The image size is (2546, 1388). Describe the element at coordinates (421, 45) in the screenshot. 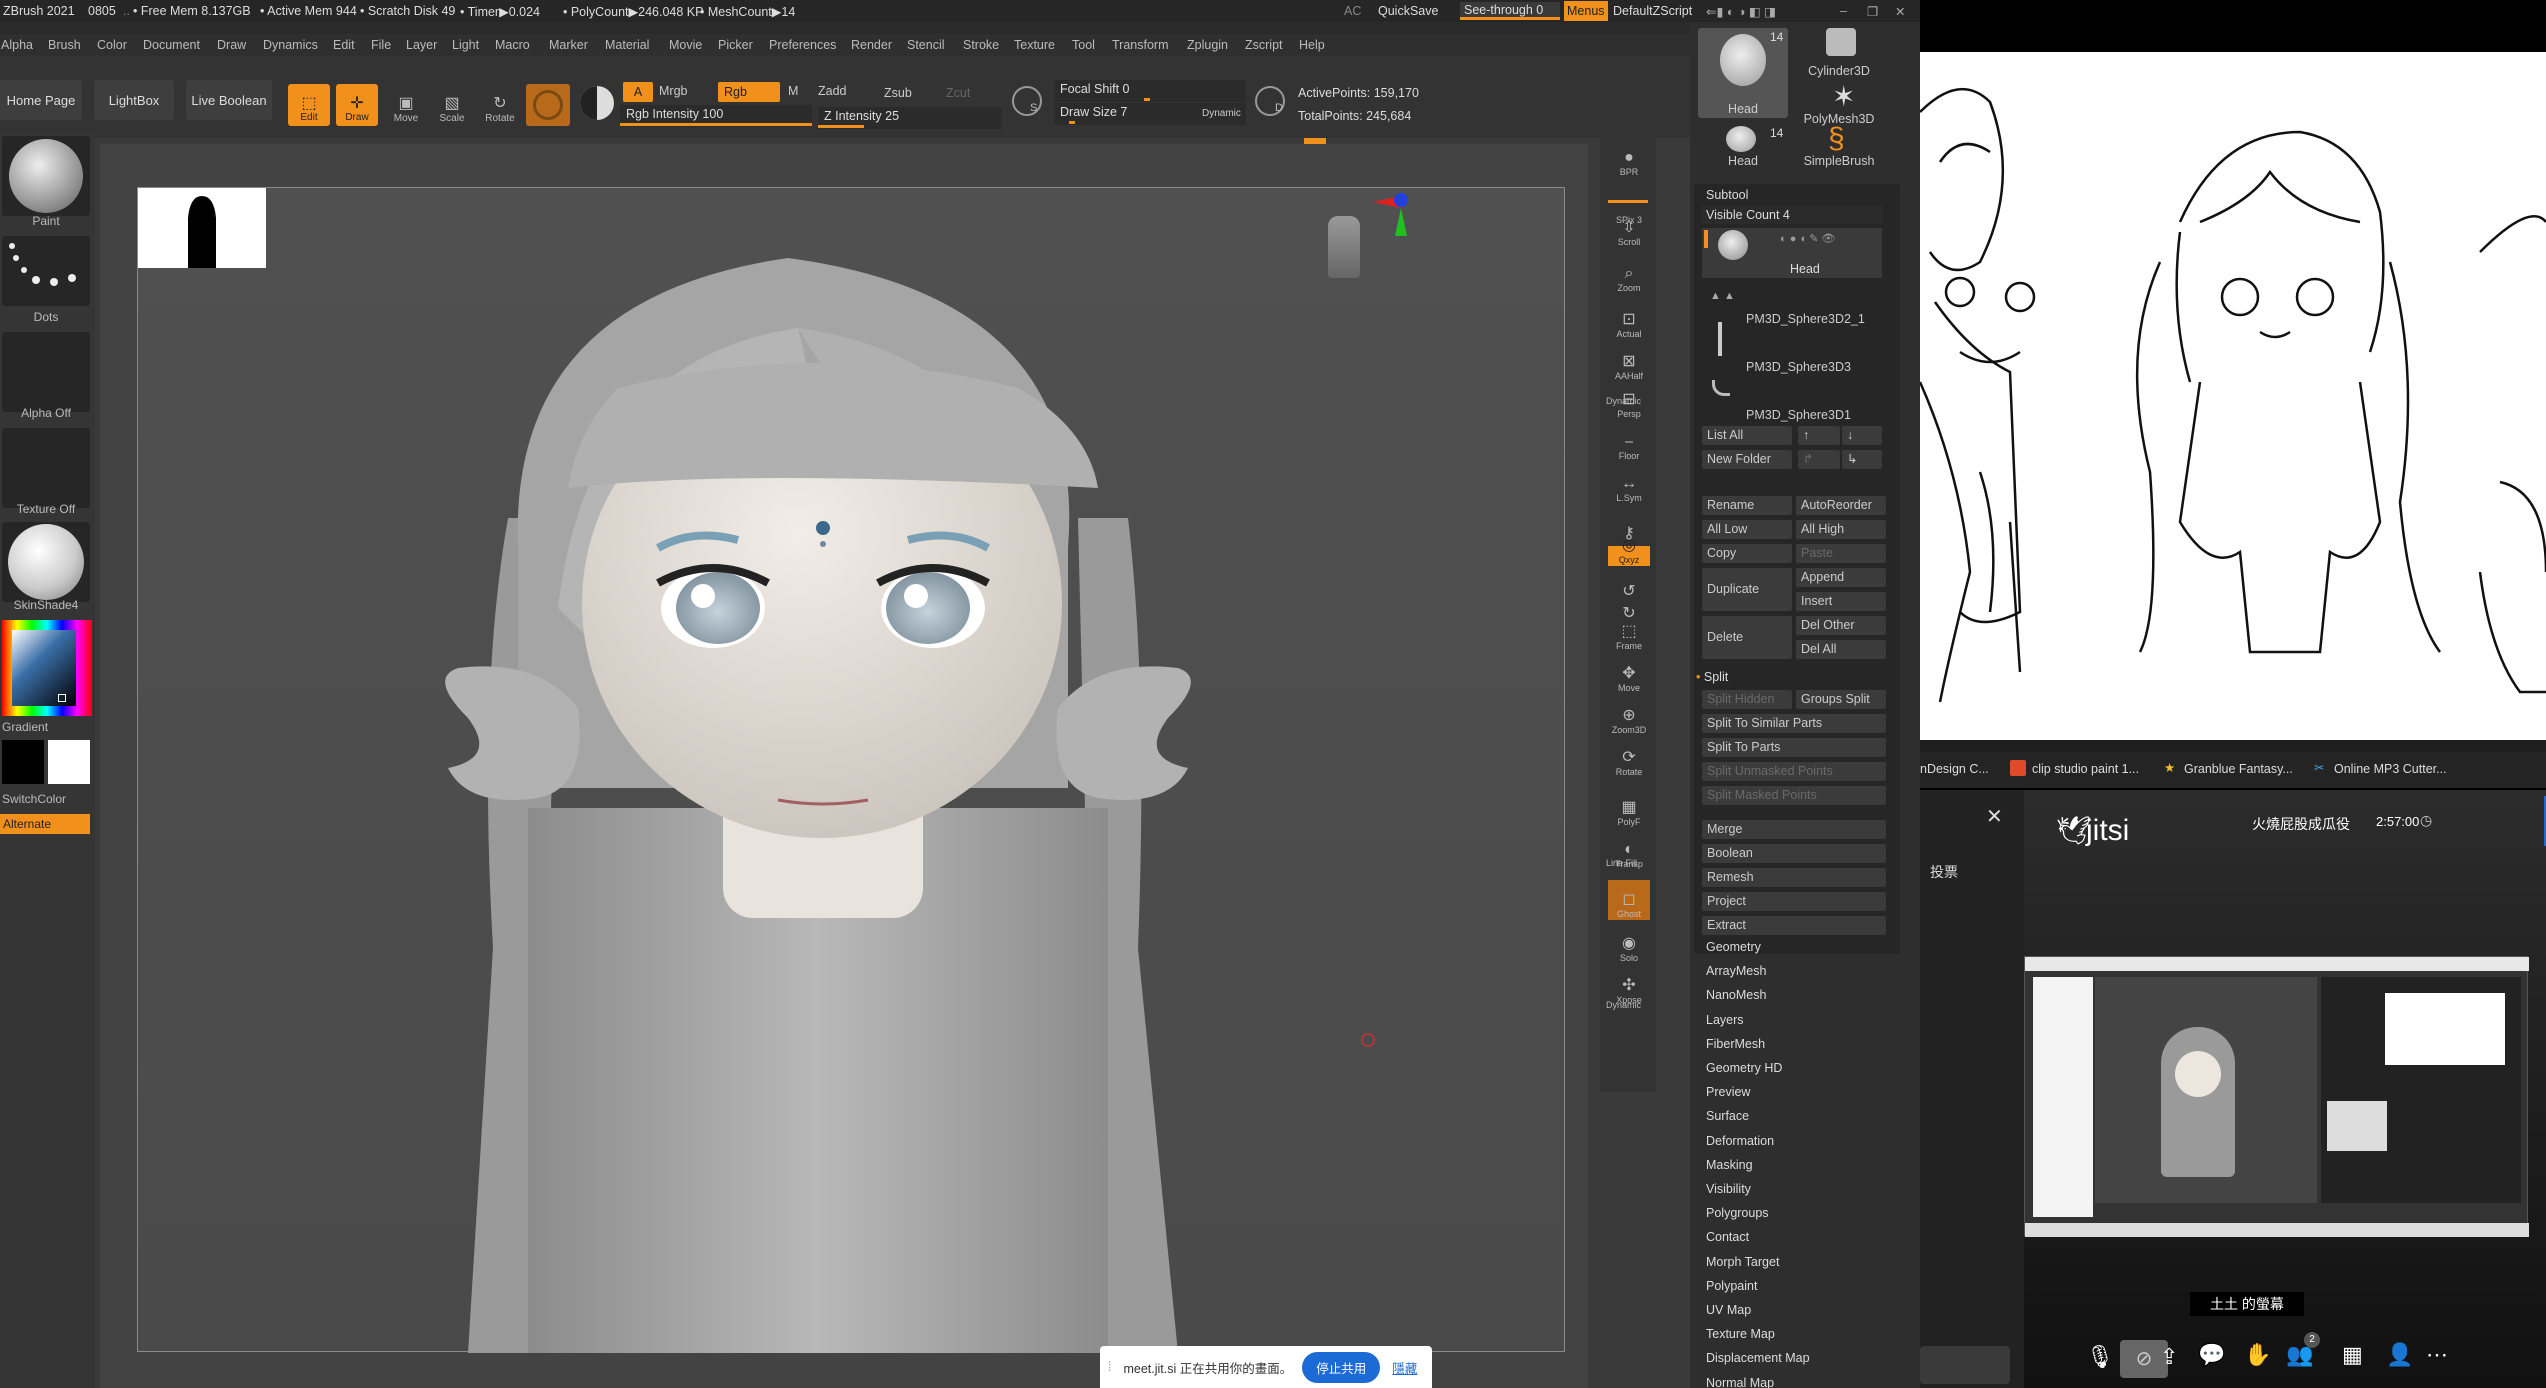

I see `menu-layer: Layer` at that location.